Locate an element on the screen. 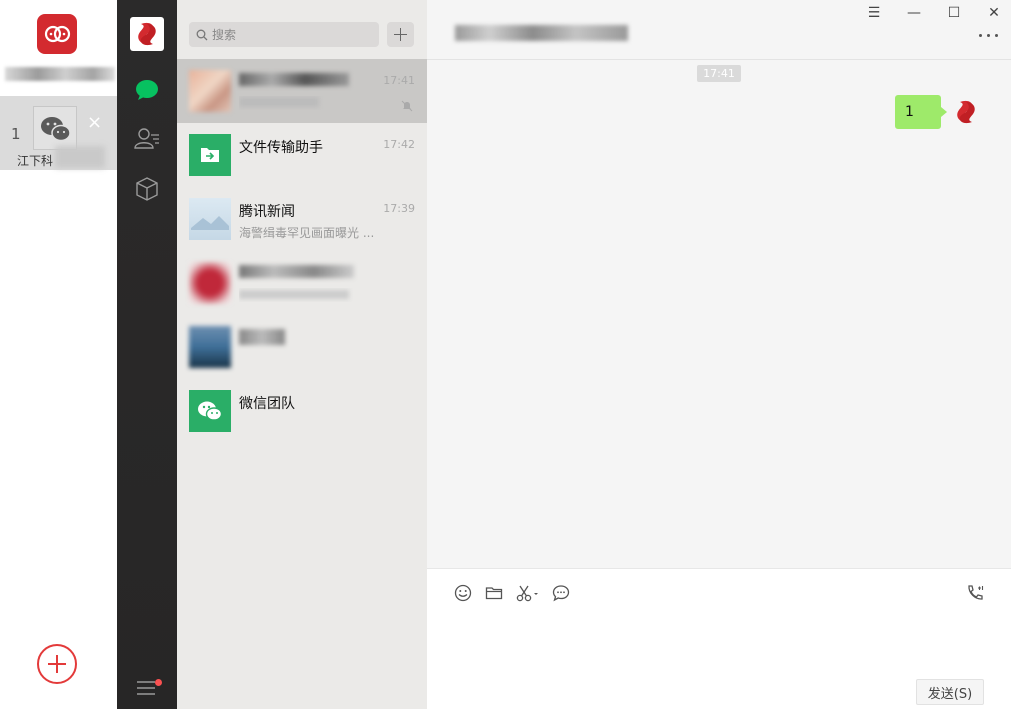 This screenshot has width=1011, height=709. menu-icon is located at coordinates (147, 687).